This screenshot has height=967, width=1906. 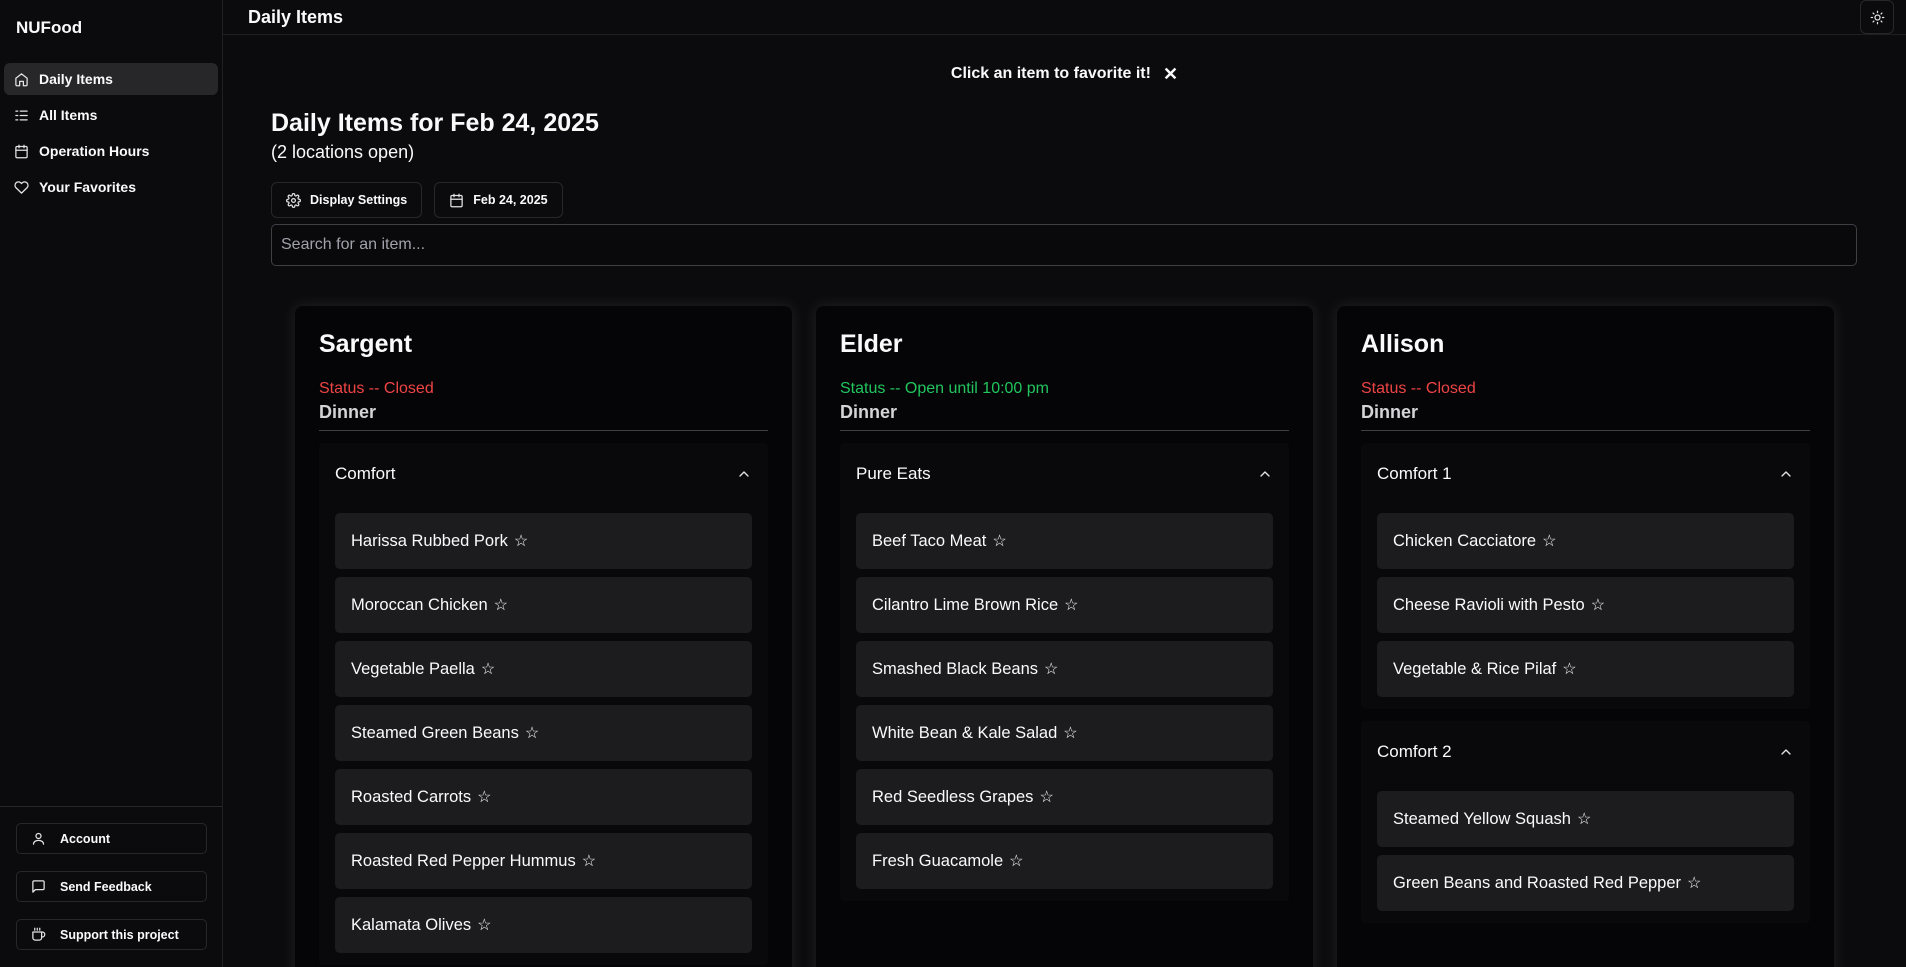 What do you see at coordinates (543, 541) in the screenshot?
I see `food-item: Harissa Rubbed Pork ☆` at bounding box center [543, 541].